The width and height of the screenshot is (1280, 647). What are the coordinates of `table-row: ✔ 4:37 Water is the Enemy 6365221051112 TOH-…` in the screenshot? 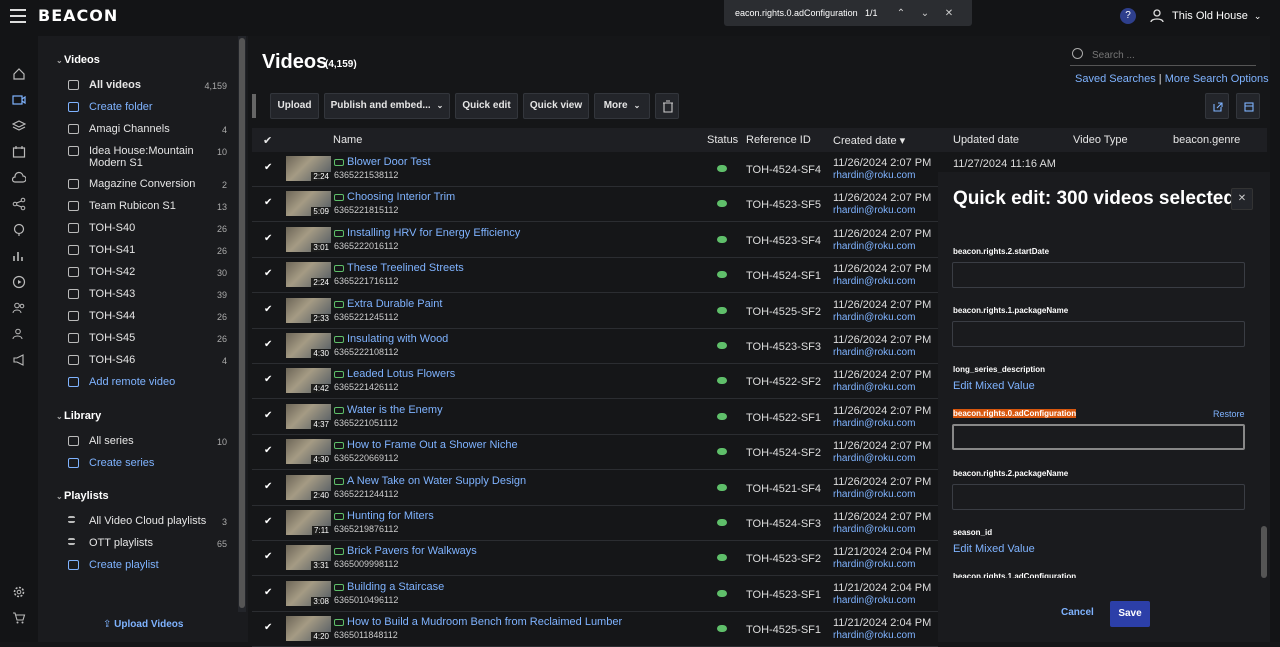 It's located at (595, 417).